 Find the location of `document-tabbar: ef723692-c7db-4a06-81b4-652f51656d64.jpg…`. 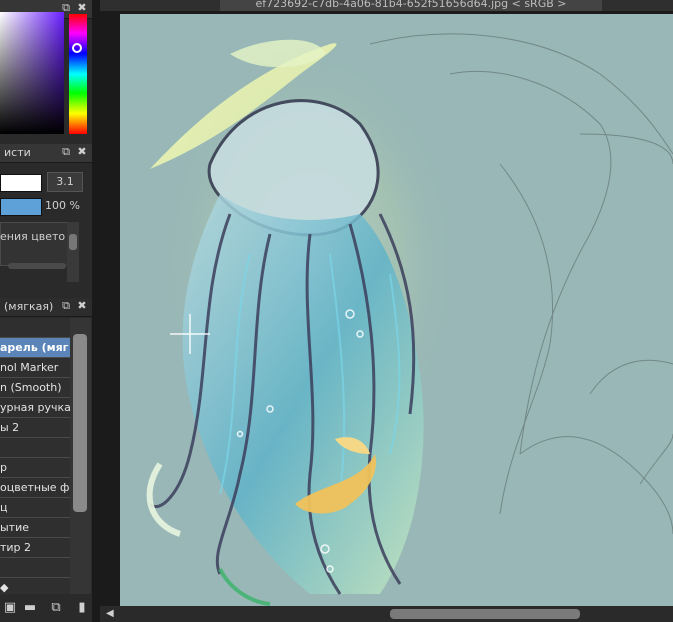

document-tabbar: ef723692-c7db-4a06-81b4-652f51656d64.jpg… is located at coordinates (386, 5).